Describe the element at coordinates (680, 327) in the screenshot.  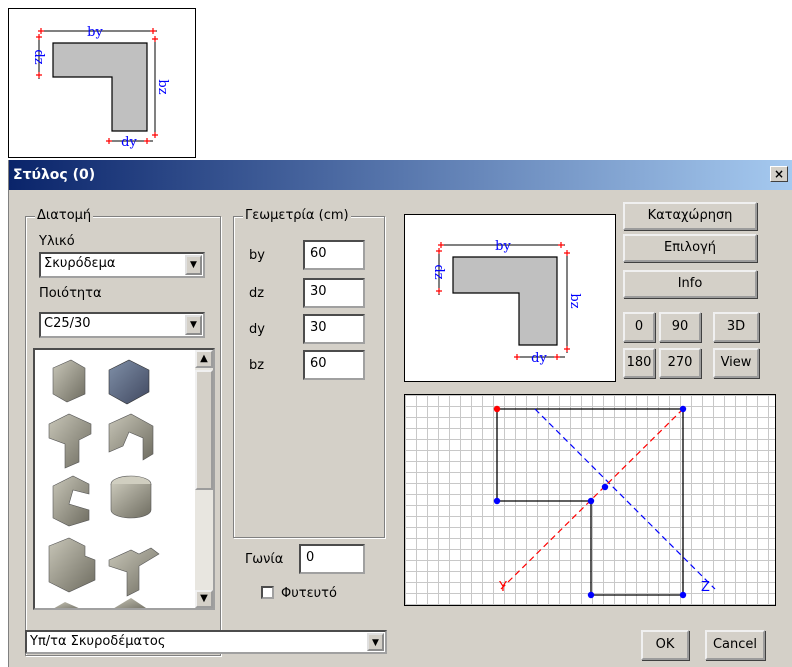
I see `rotate-90-button: 90` at that location.